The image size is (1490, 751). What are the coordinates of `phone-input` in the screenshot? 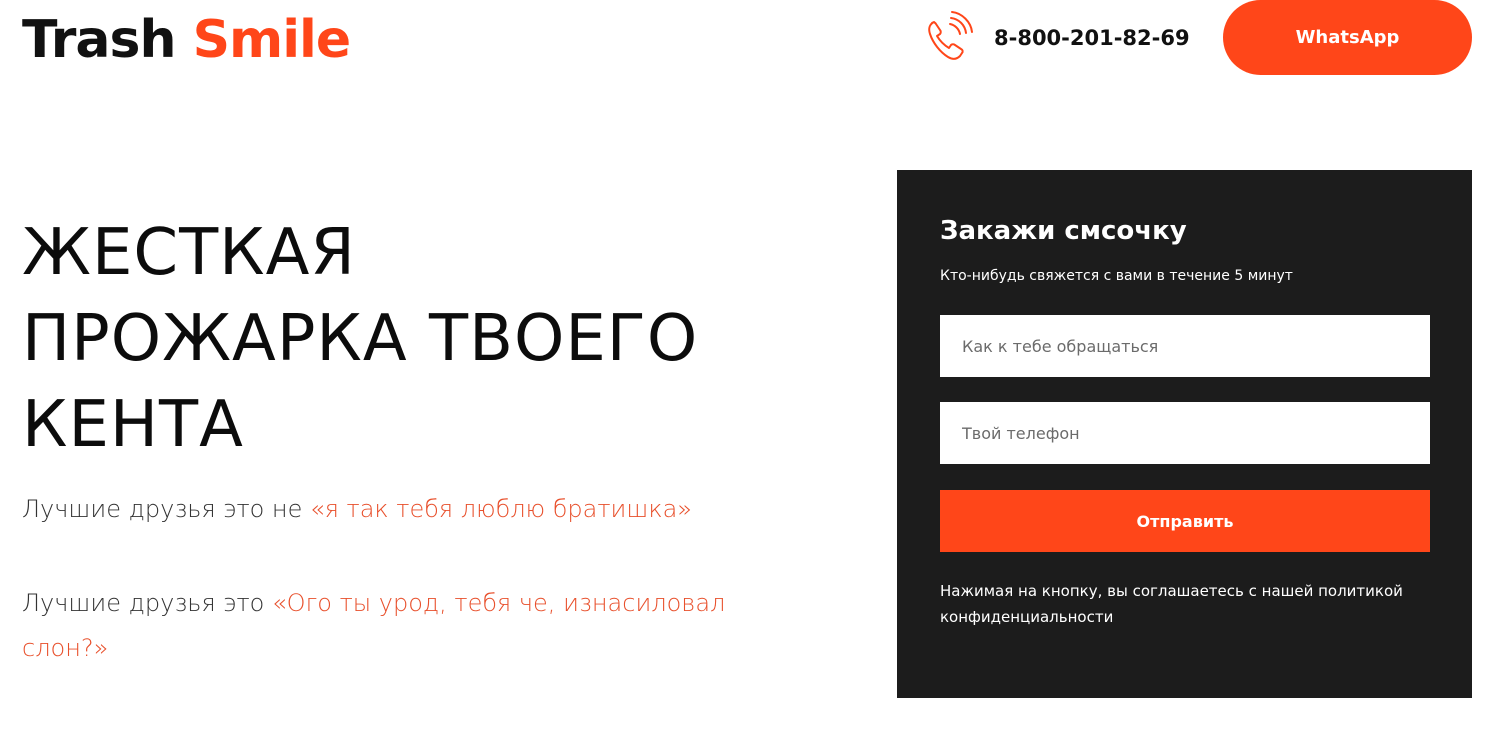 It's located at (1185, 433).